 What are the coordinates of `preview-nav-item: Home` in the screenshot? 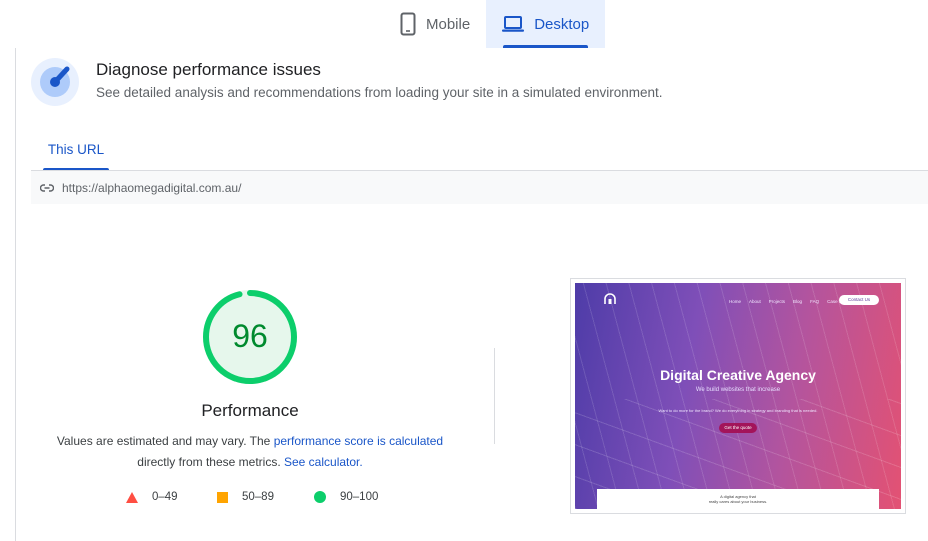 It's located at (735, 301).